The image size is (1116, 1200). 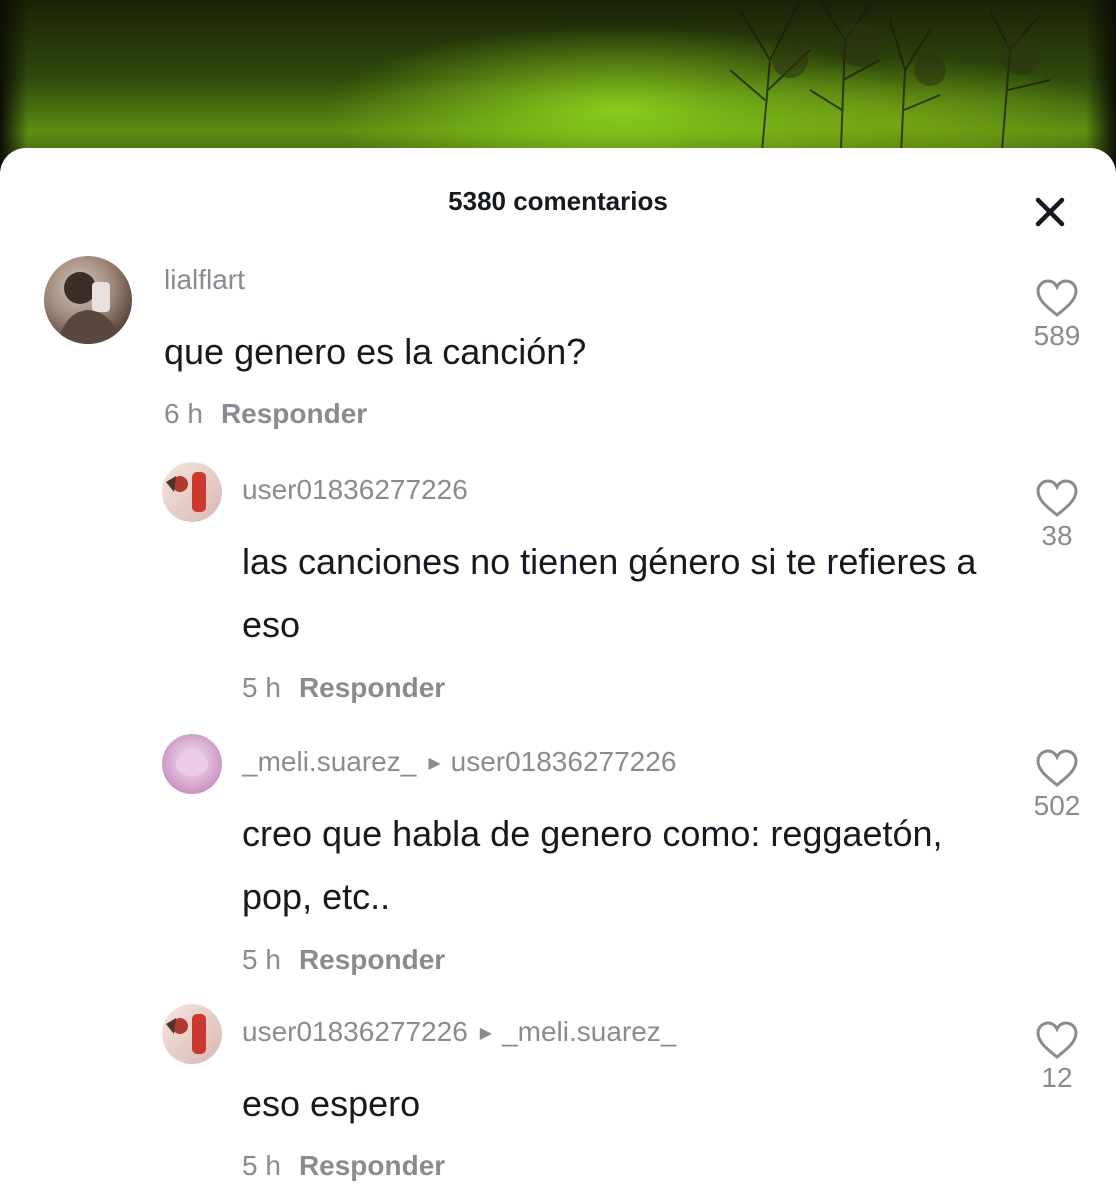 What do you see at coordinates (1057, 805) in the screenshot?
I see `like-count: 502` at bounding box center [1057, 805].